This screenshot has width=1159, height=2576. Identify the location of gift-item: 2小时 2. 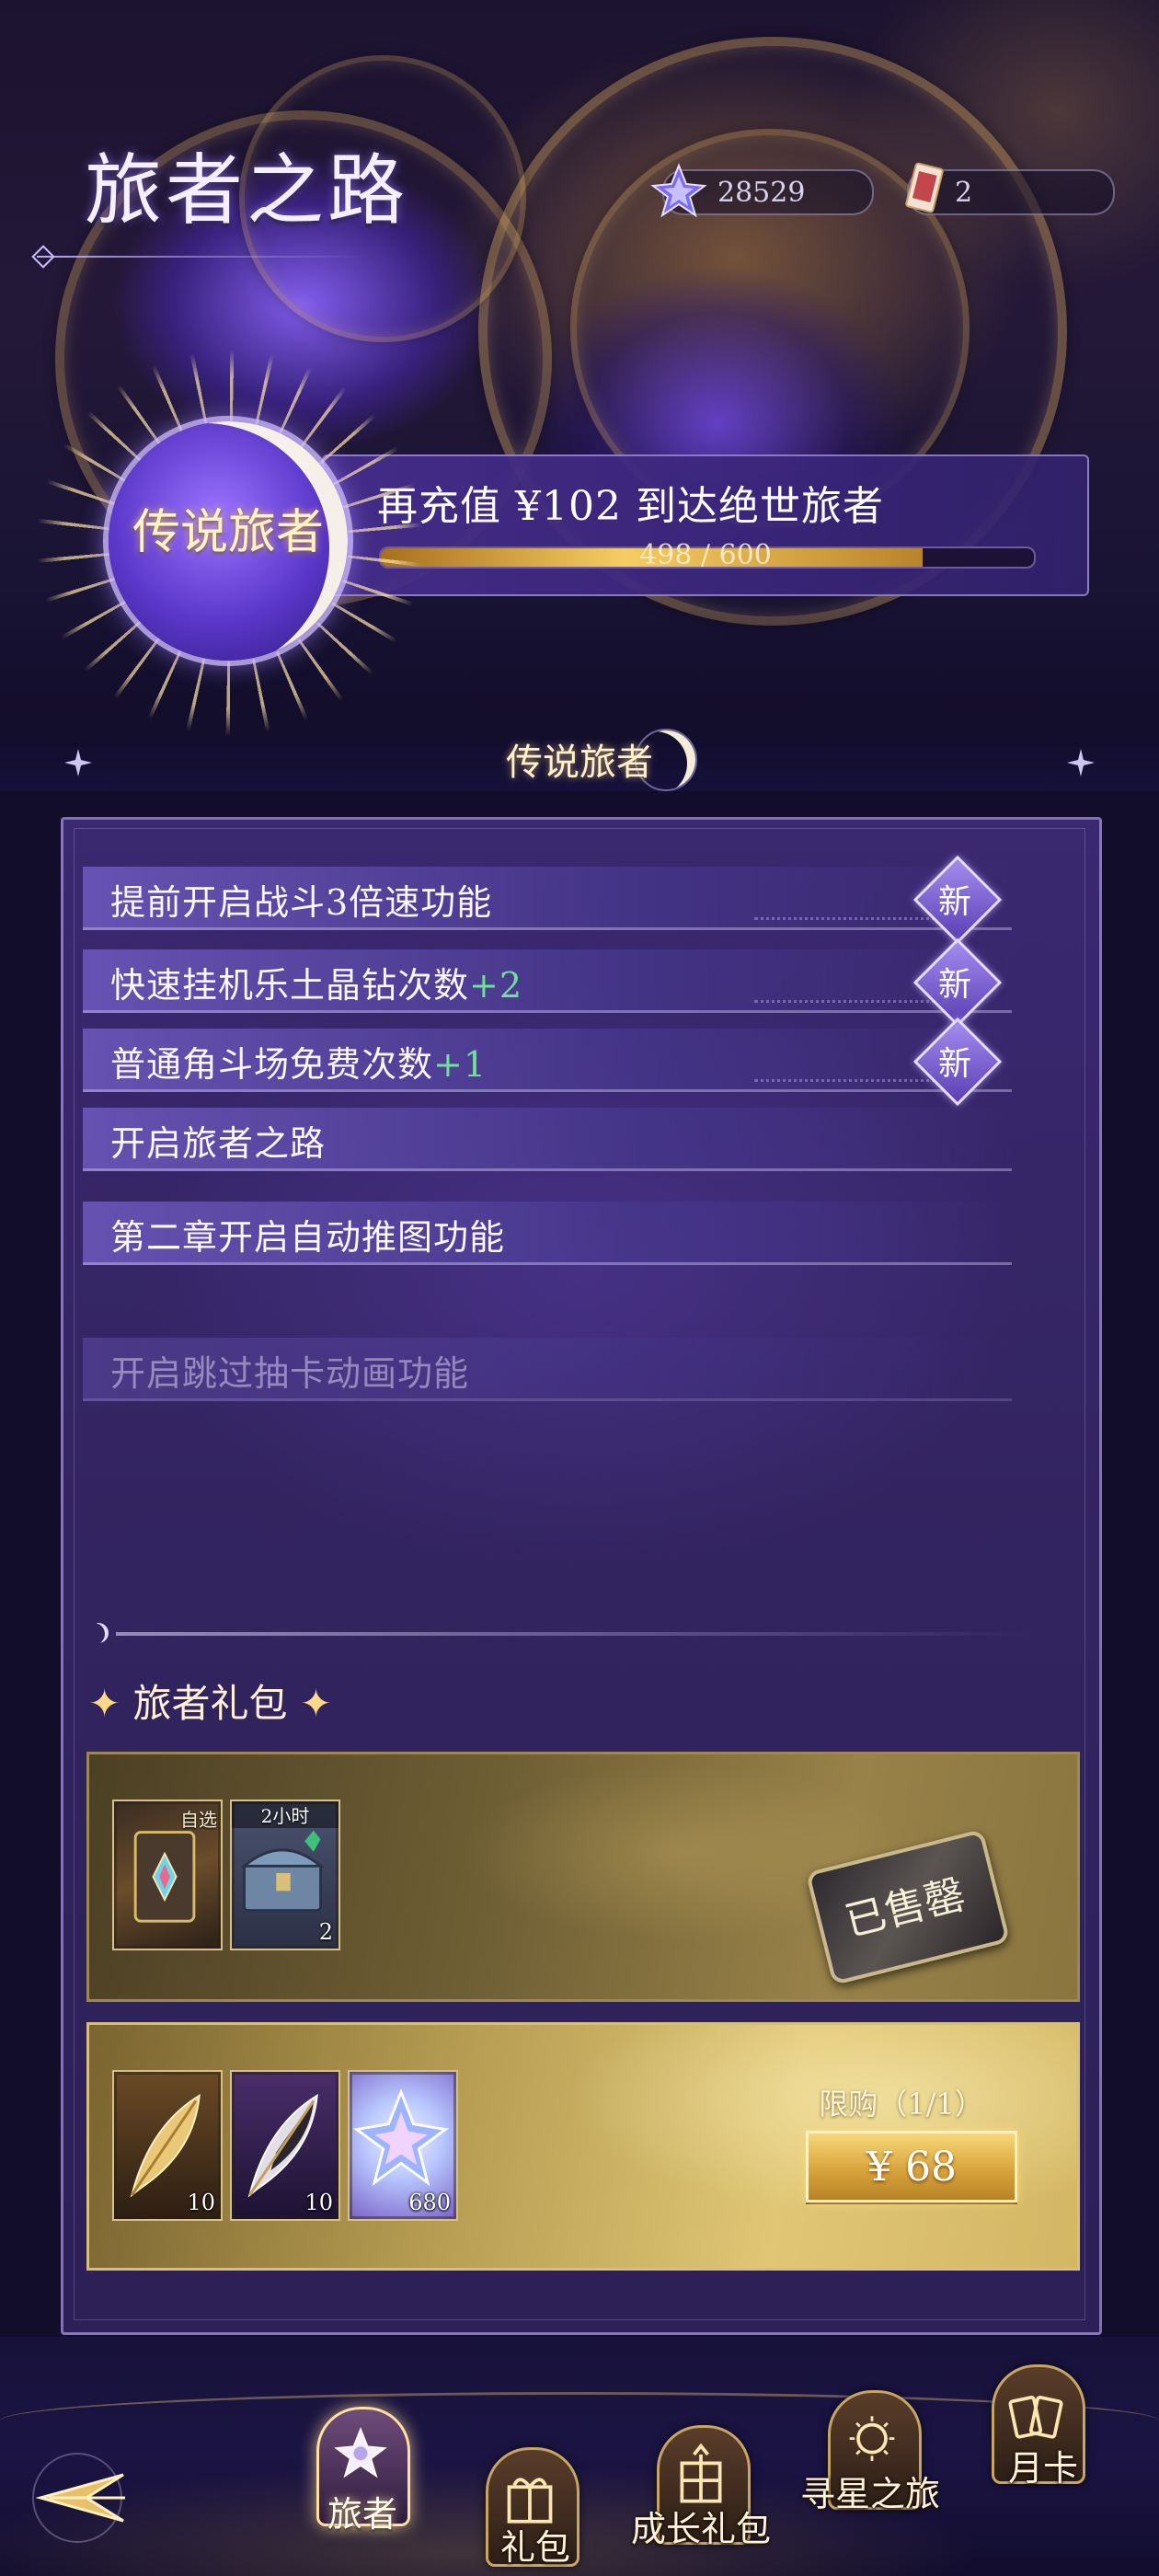
(285, 1875).